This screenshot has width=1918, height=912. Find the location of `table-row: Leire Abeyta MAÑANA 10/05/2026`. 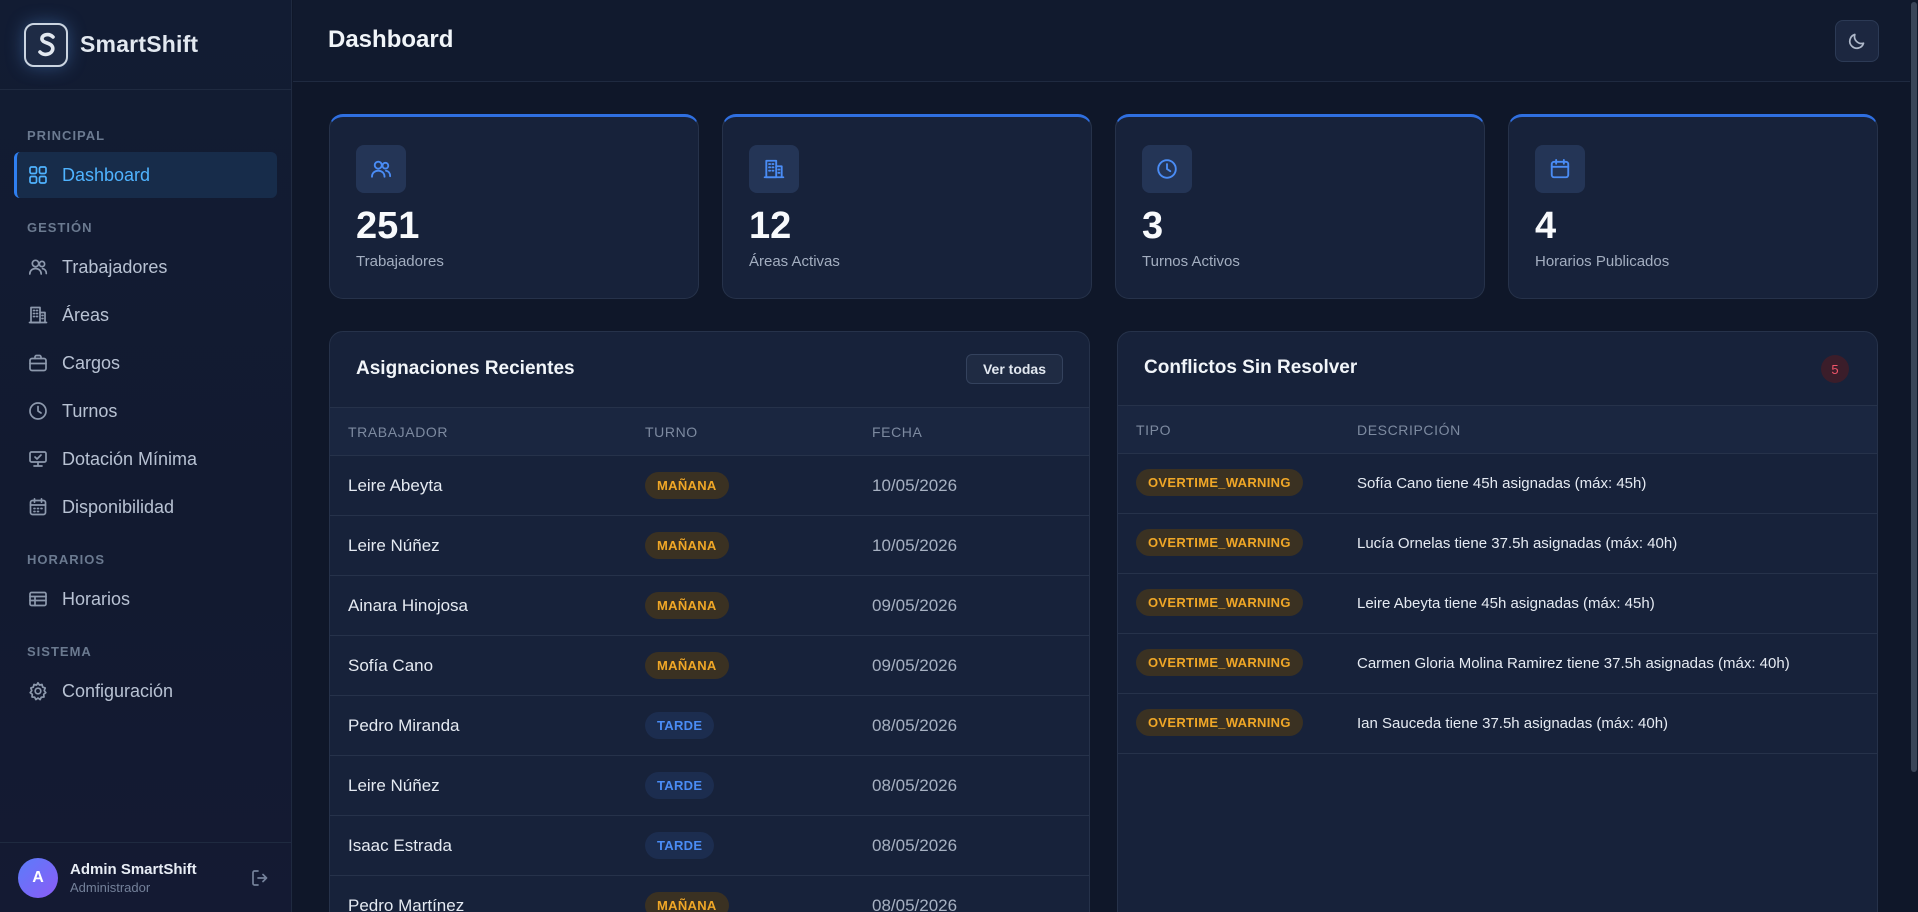

table-row: Leire Abeyta MAÑANA 10/05/2026 is located at coordinates (709, 486).